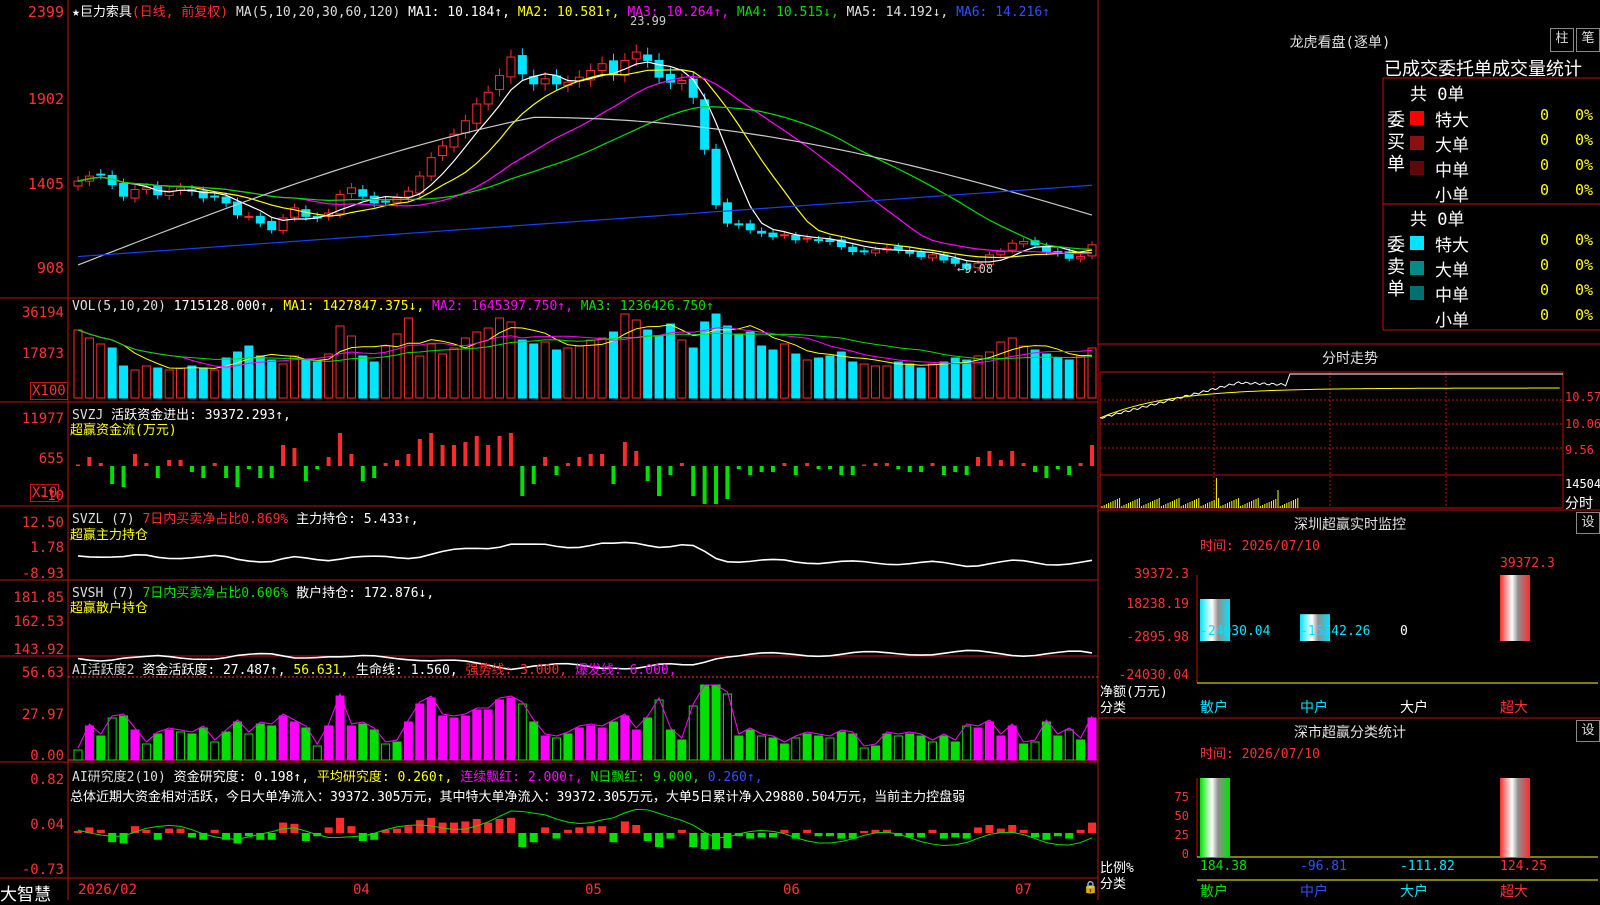 The width and height of the screenshot is (1600, 905). Describe the element at coordinates (585, 468) in the screenshot. I see `fund-flow-area` at that location.